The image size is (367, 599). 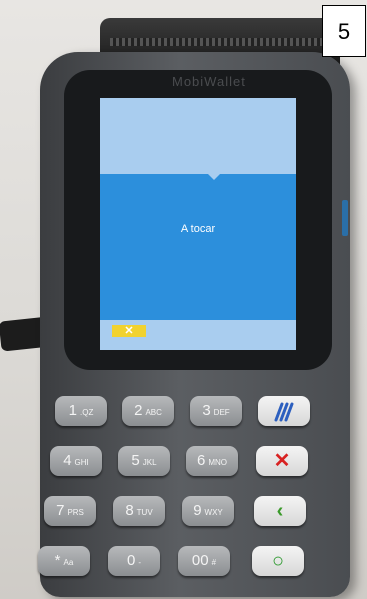 What do you see at coordinates (149, 462) in the screenshot?
I see `key-sub: JKL` at bounding box center [149, 462].